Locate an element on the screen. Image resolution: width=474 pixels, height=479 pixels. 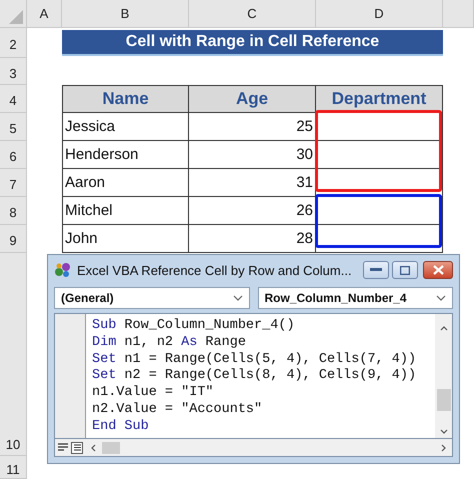
minimize-button is located at coordinates (376, 270).